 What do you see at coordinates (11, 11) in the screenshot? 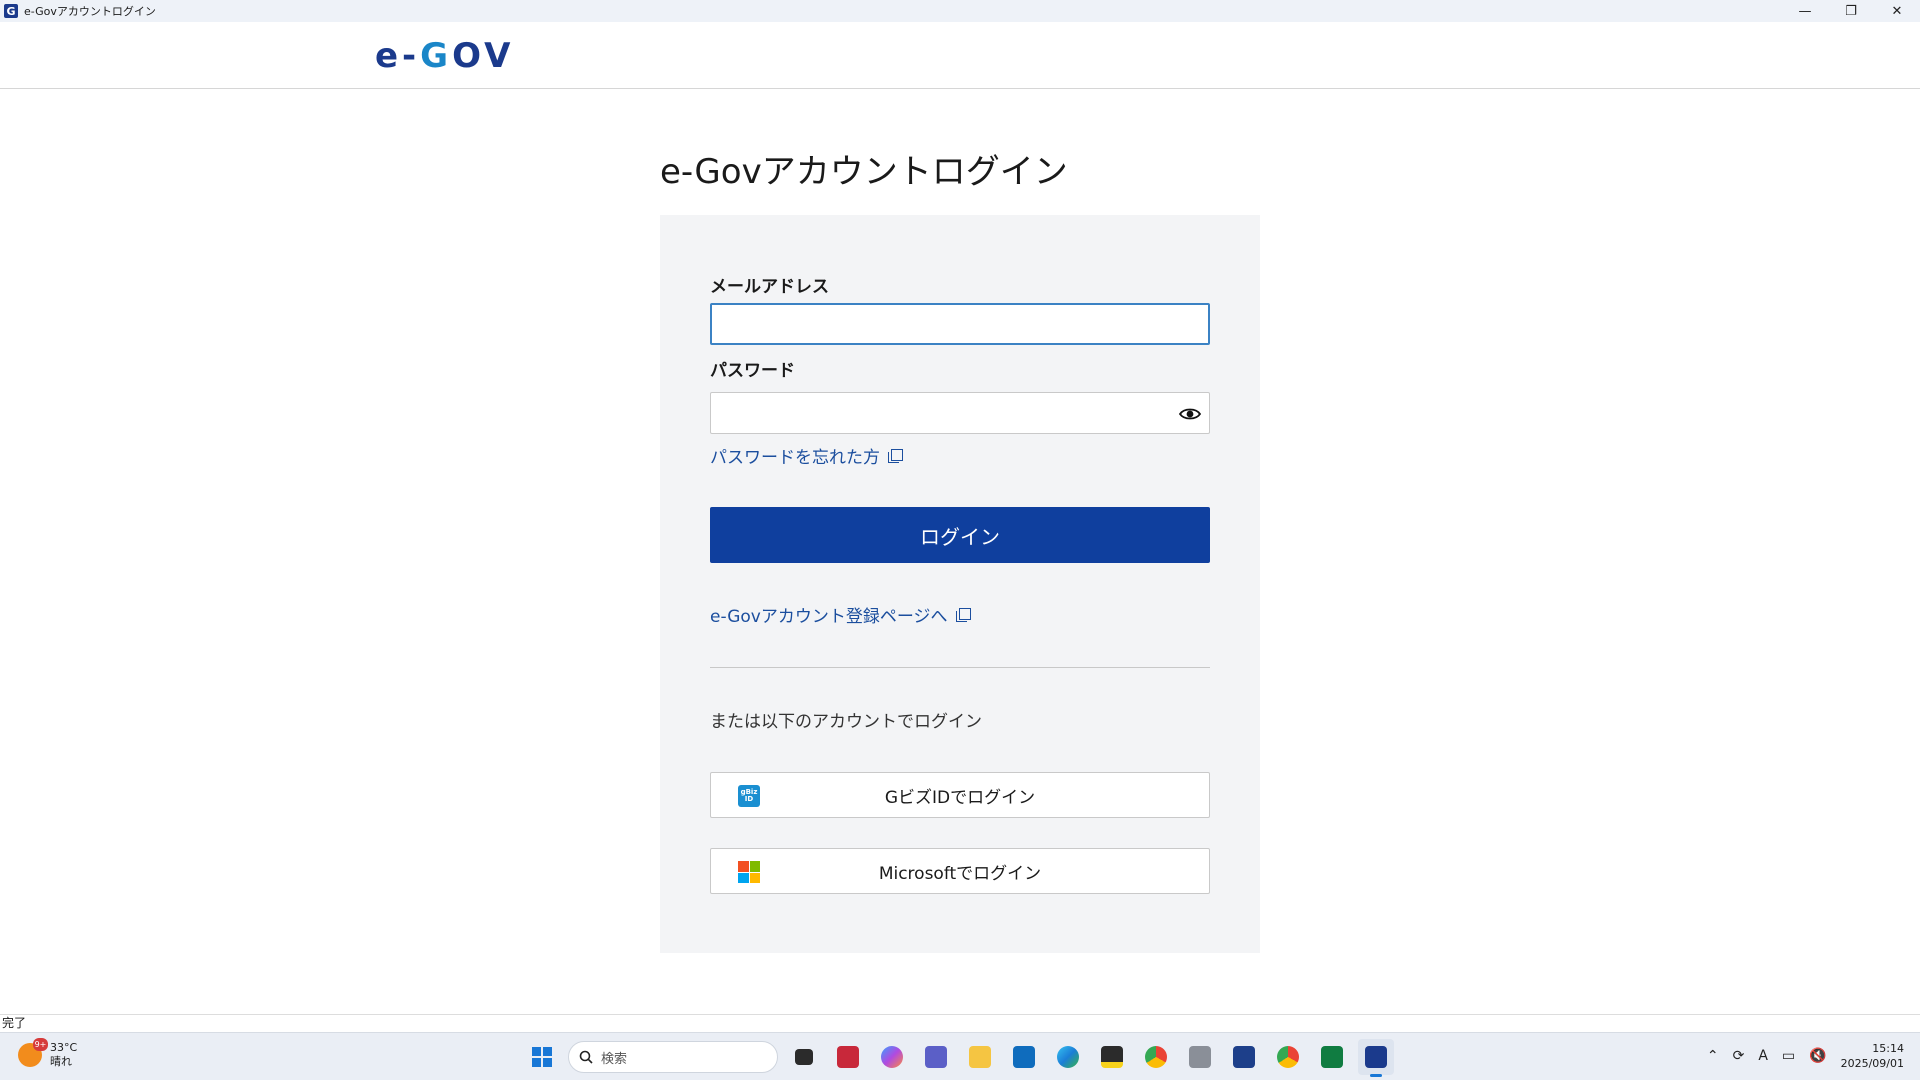
I see `app-icon: G` at bounding box center [11, 11].